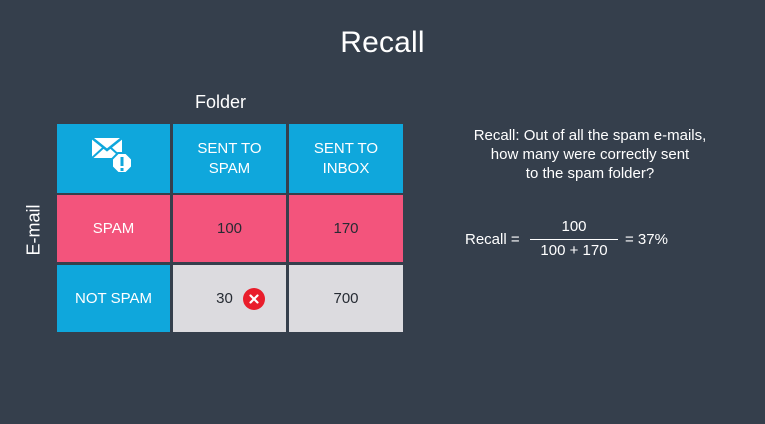  I want to click on explanation-line: to the spam folder?, so click(590, 173).